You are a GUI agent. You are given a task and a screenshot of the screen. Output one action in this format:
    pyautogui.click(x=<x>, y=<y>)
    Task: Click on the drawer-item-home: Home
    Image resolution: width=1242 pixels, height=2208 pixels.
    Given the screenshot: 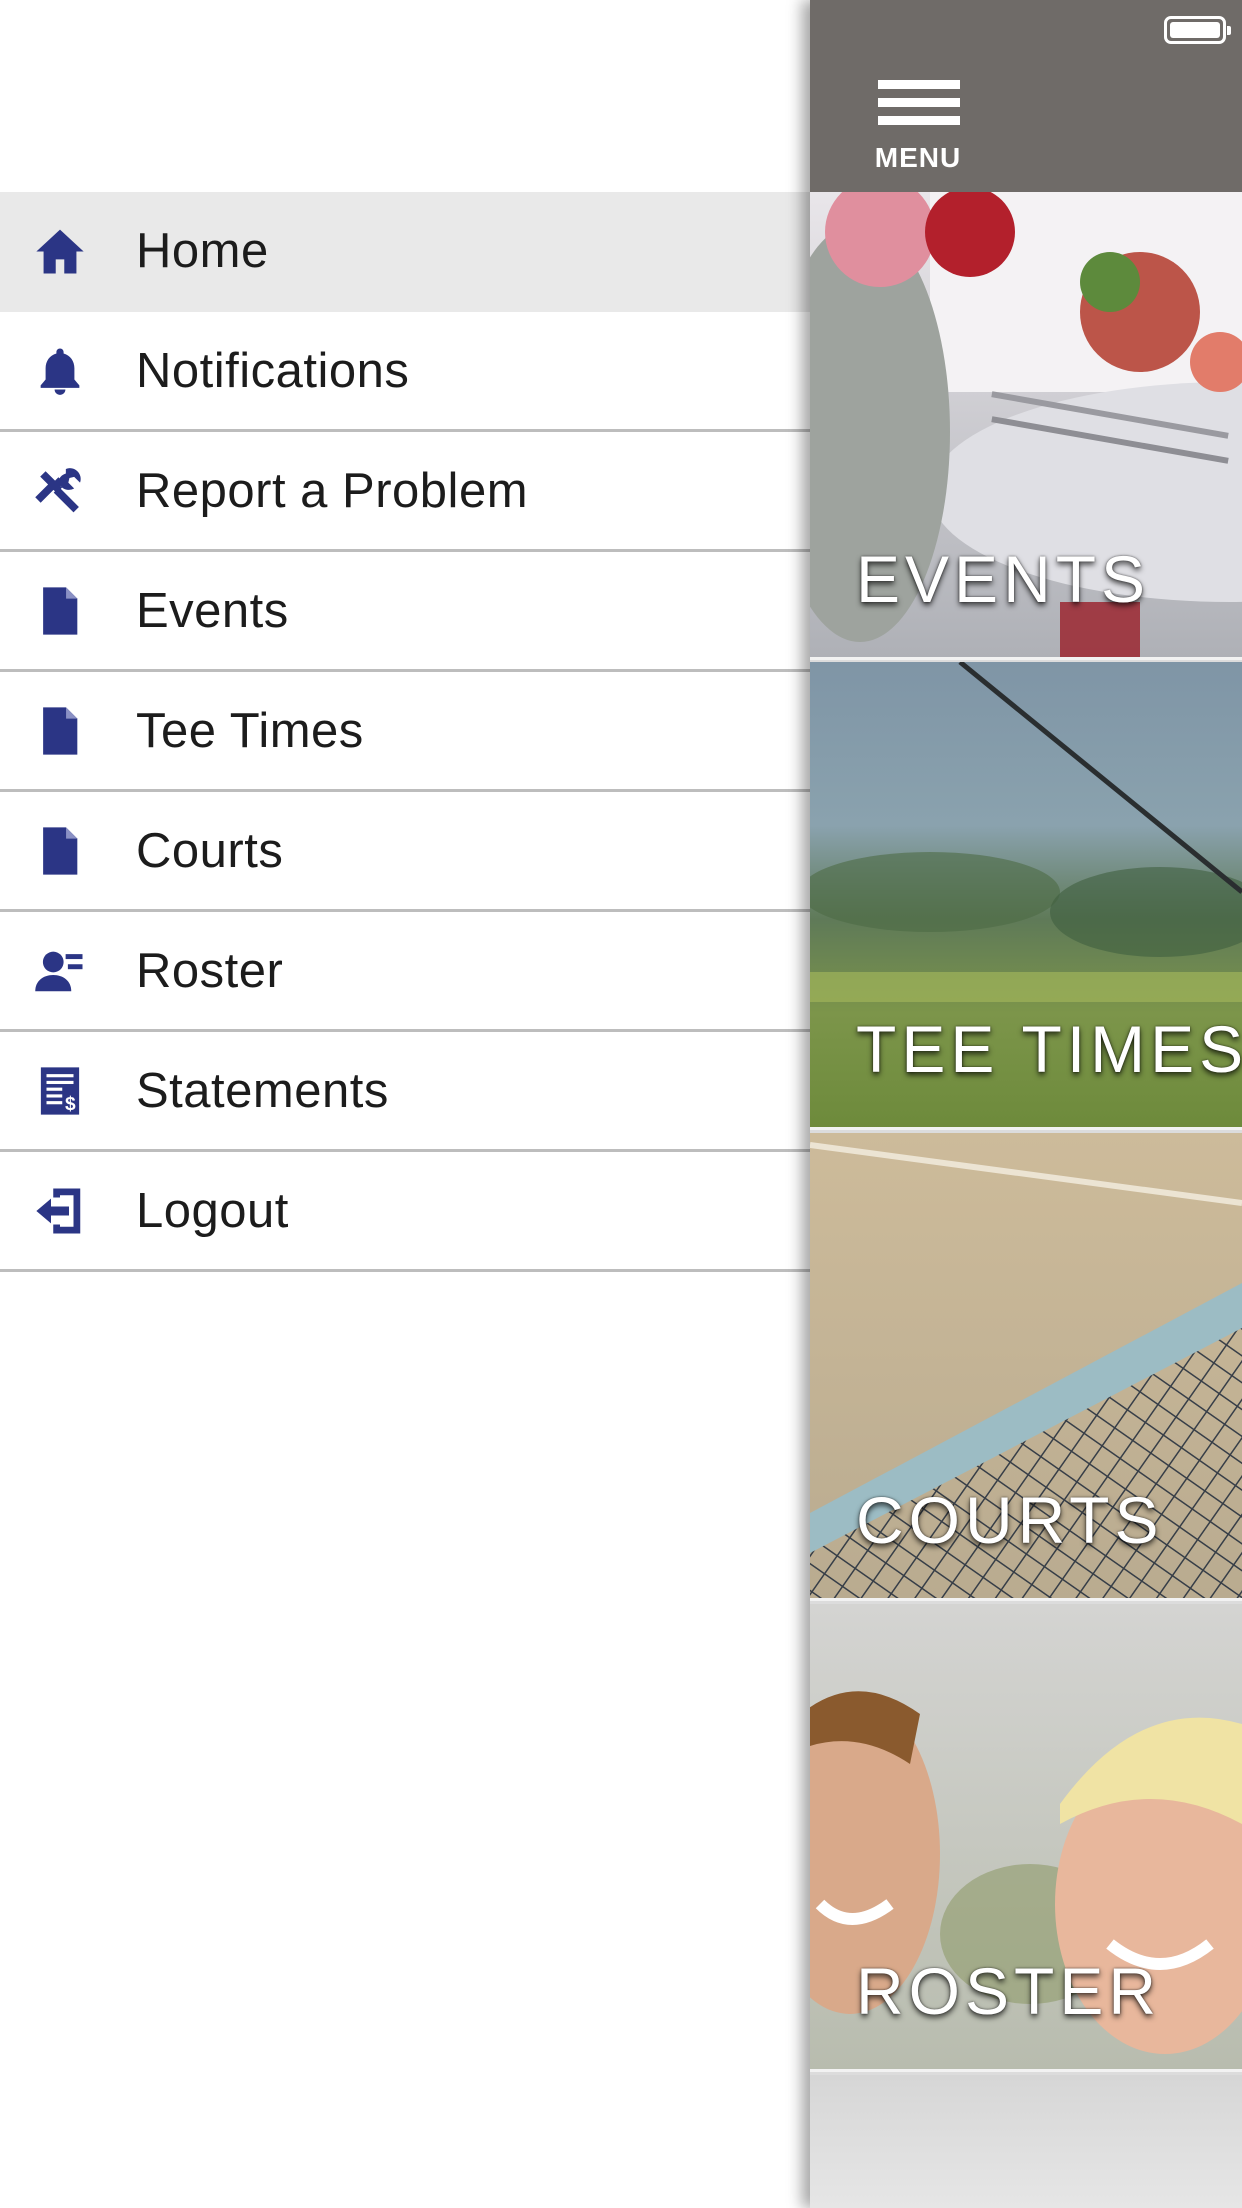 What is the action you would take?
    pyautogui.click(x=405, y=252)
    